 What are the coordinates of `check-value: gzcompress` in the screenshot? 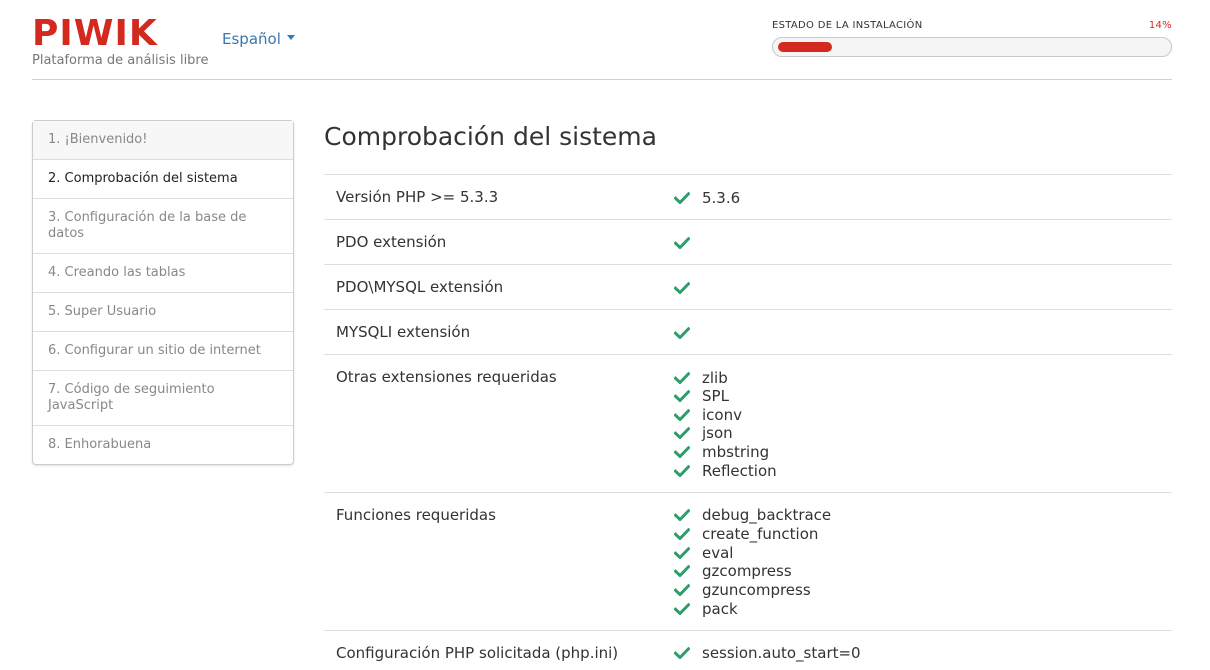 It's located at (923, 571).